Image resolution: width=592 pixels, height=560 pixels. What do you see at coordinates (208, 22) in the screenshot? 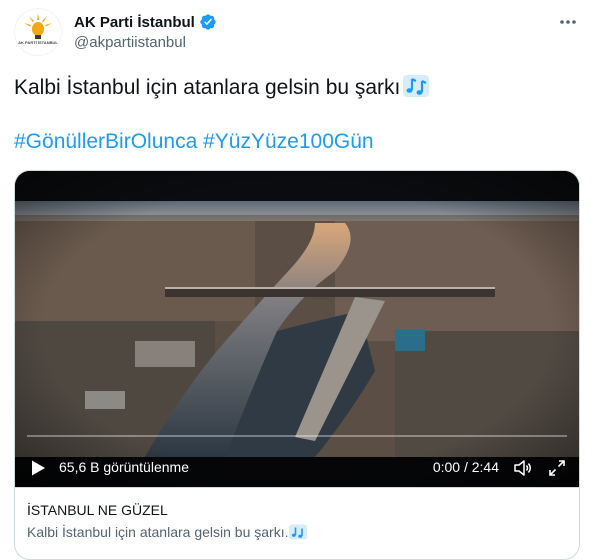
I see `verified-badge-icon` at bounding box center [208, 22].